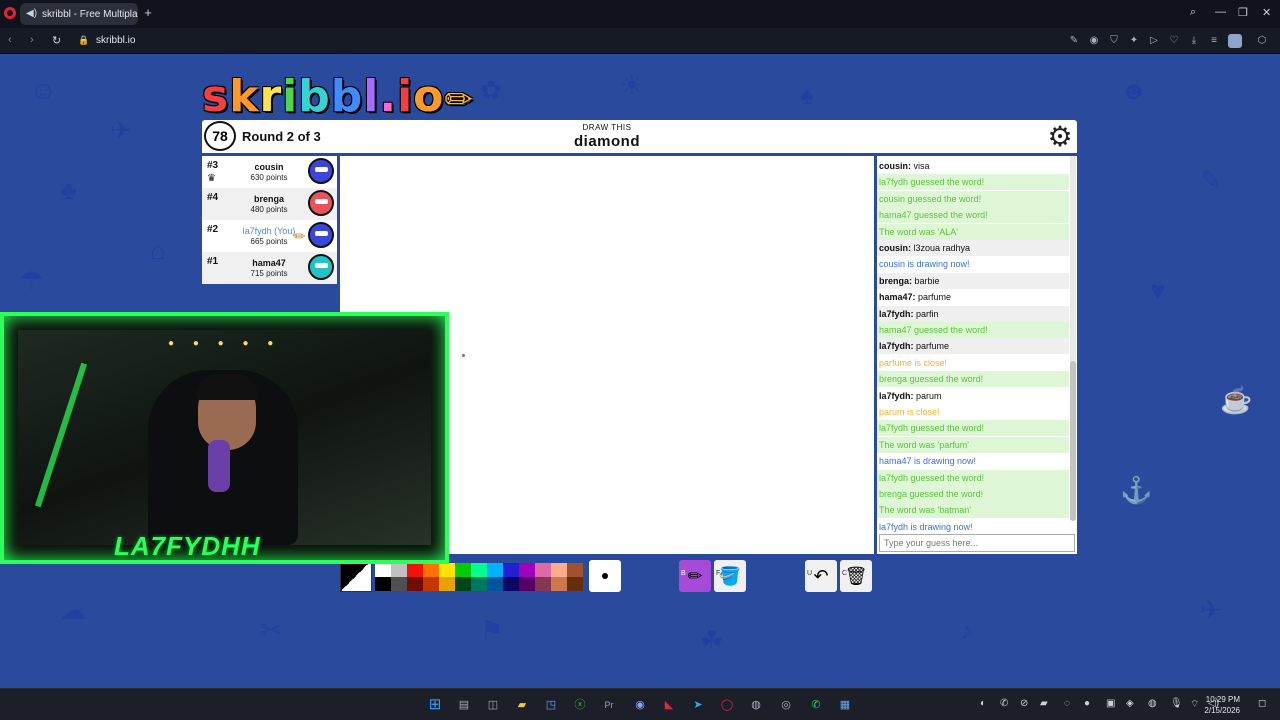  What do you see at coordinates (1266, 12) in the screenshot?
I see `close-button: ✕` at bounding box center [1266, 12].